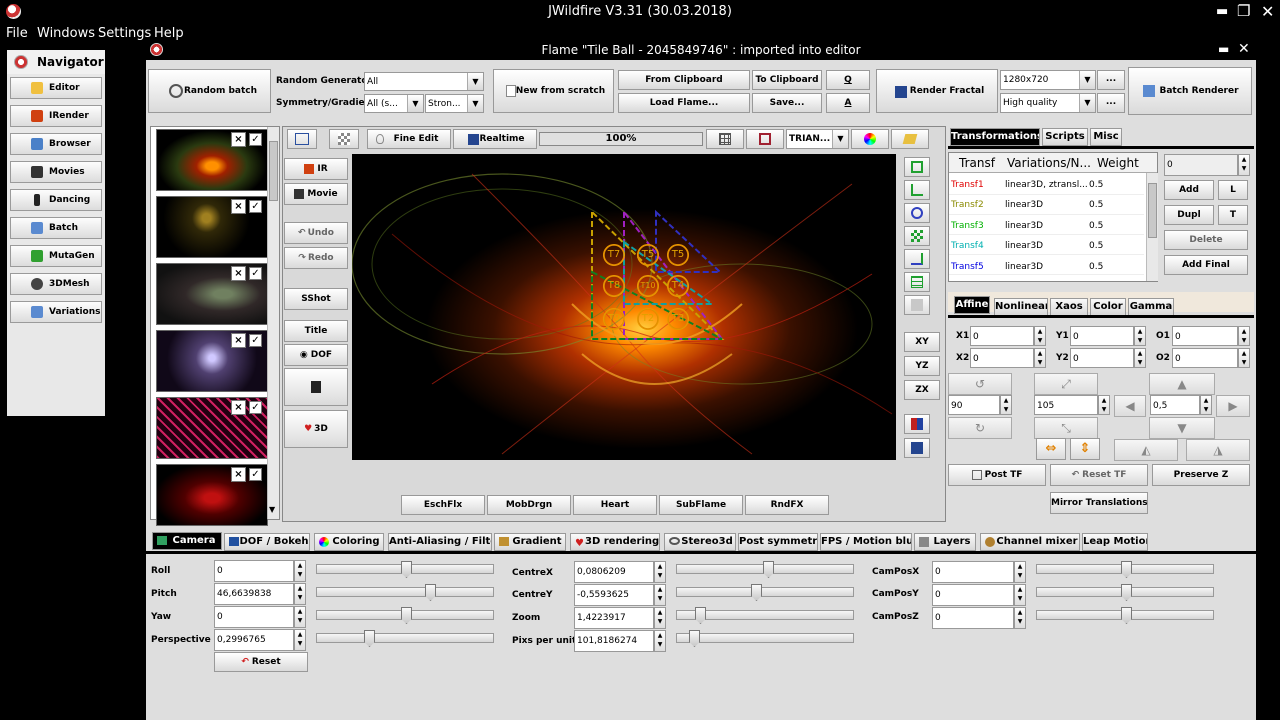  What do you see at coordinates (917, 213) in the screenshot?
I see `rotate-button` at bounding box center [917, 213].